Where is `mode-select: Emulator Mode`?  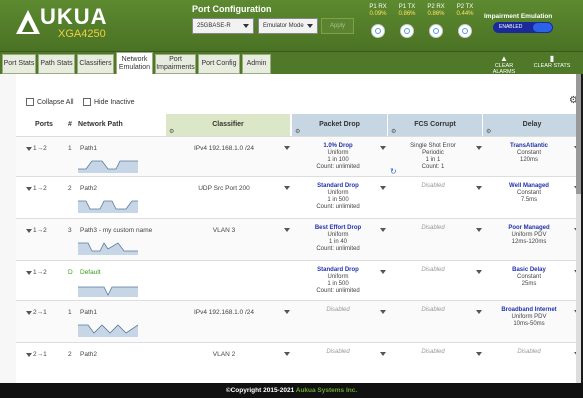 mode-select: Emulator Mode is located at coordinates (288, 26).